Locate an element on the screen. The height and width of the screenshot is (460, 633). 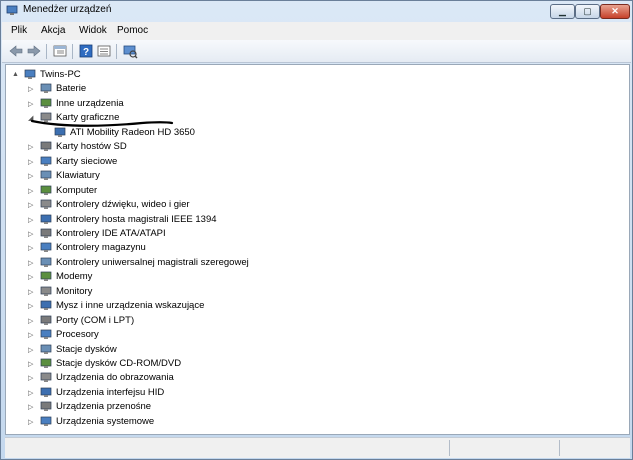
tree-item-label: Stacje dysków CD-ROM/DVD is located at coordinates (119, 363).